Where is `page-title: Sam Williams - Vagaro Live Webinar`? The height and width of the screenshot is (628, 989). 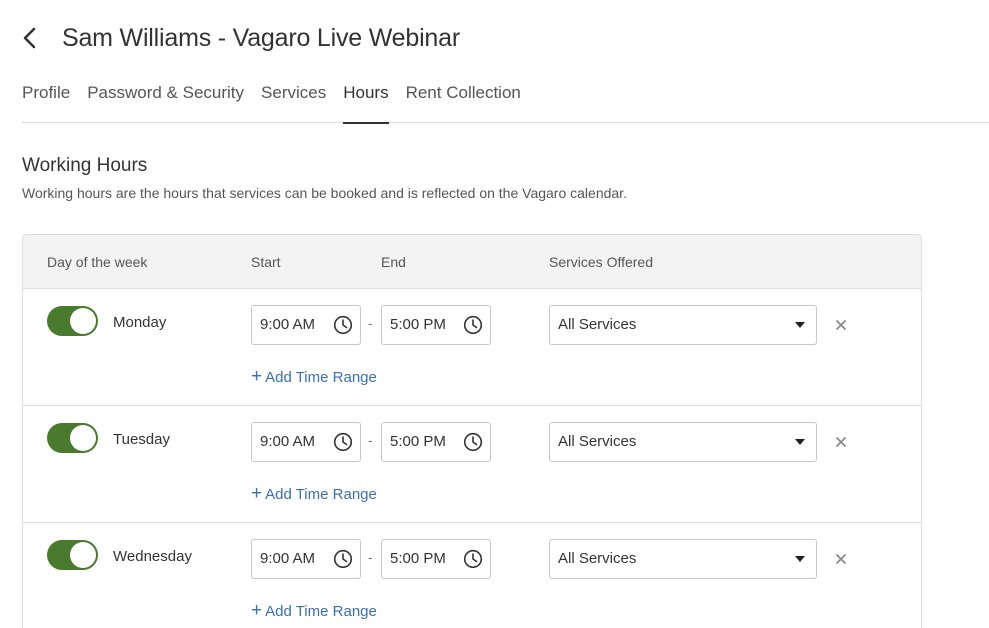
page-title: Sam Williams - Vagaro Live Webinar is located at coordinates (261, 37).